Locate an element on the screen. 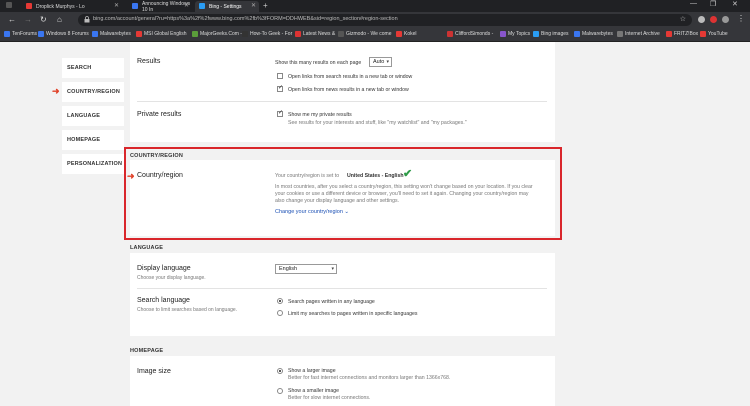 The height and width of the screenshot is (406, 750). sidebar-item-language: LANGUAGE is located at coordinates (93, 116).